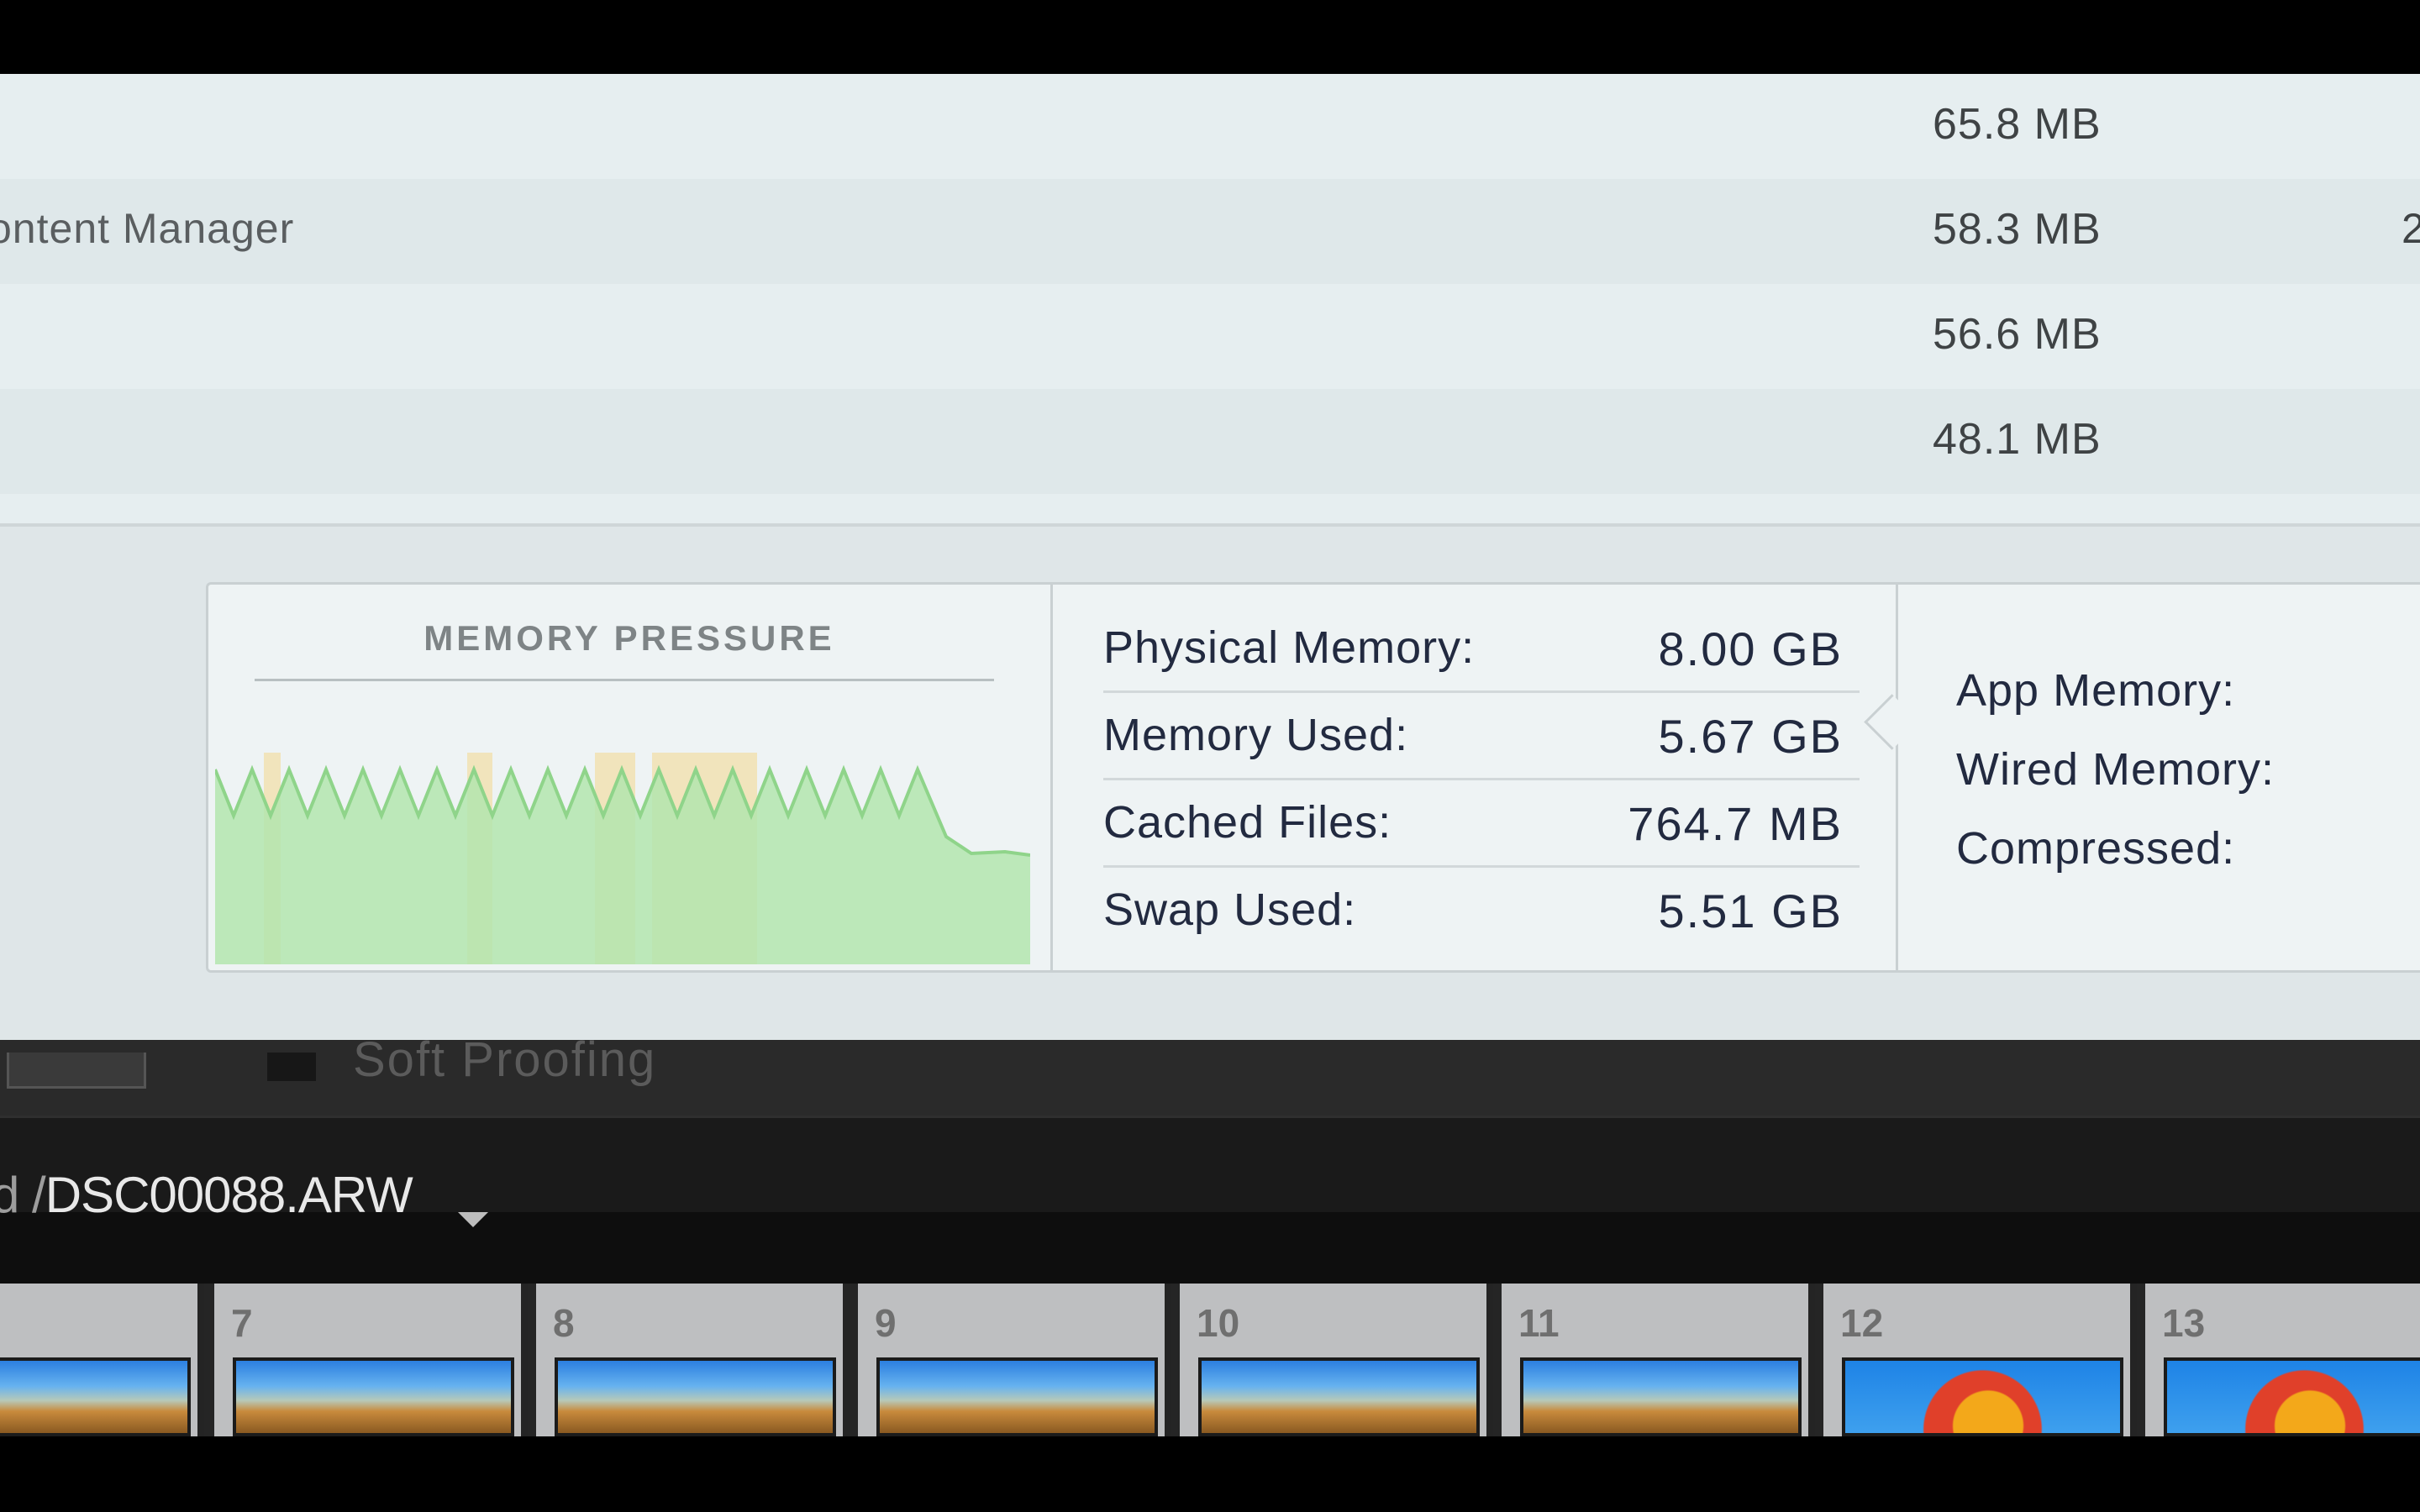 The image size is (2420, 1512). Describe the element at coordinates (2115, 769) in the screenshot. I see `wired-memory-label: Wired Memory:` at that location.